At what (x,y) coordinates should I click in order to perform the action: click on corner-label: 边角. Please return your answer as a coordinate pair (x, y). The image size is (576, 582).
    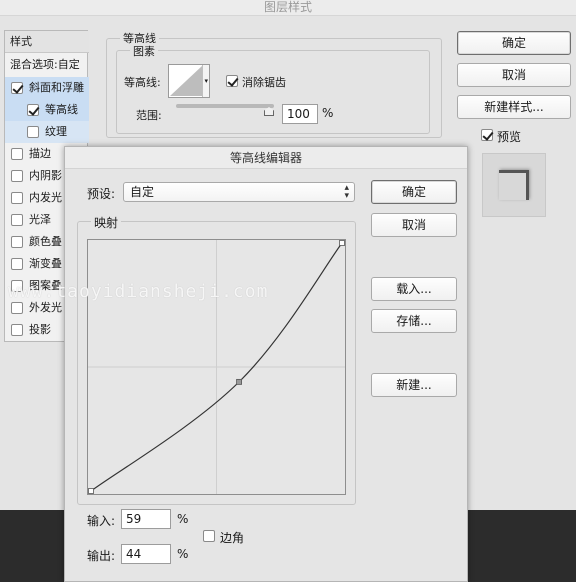
    Looking at the image, I should click on (232, 538).